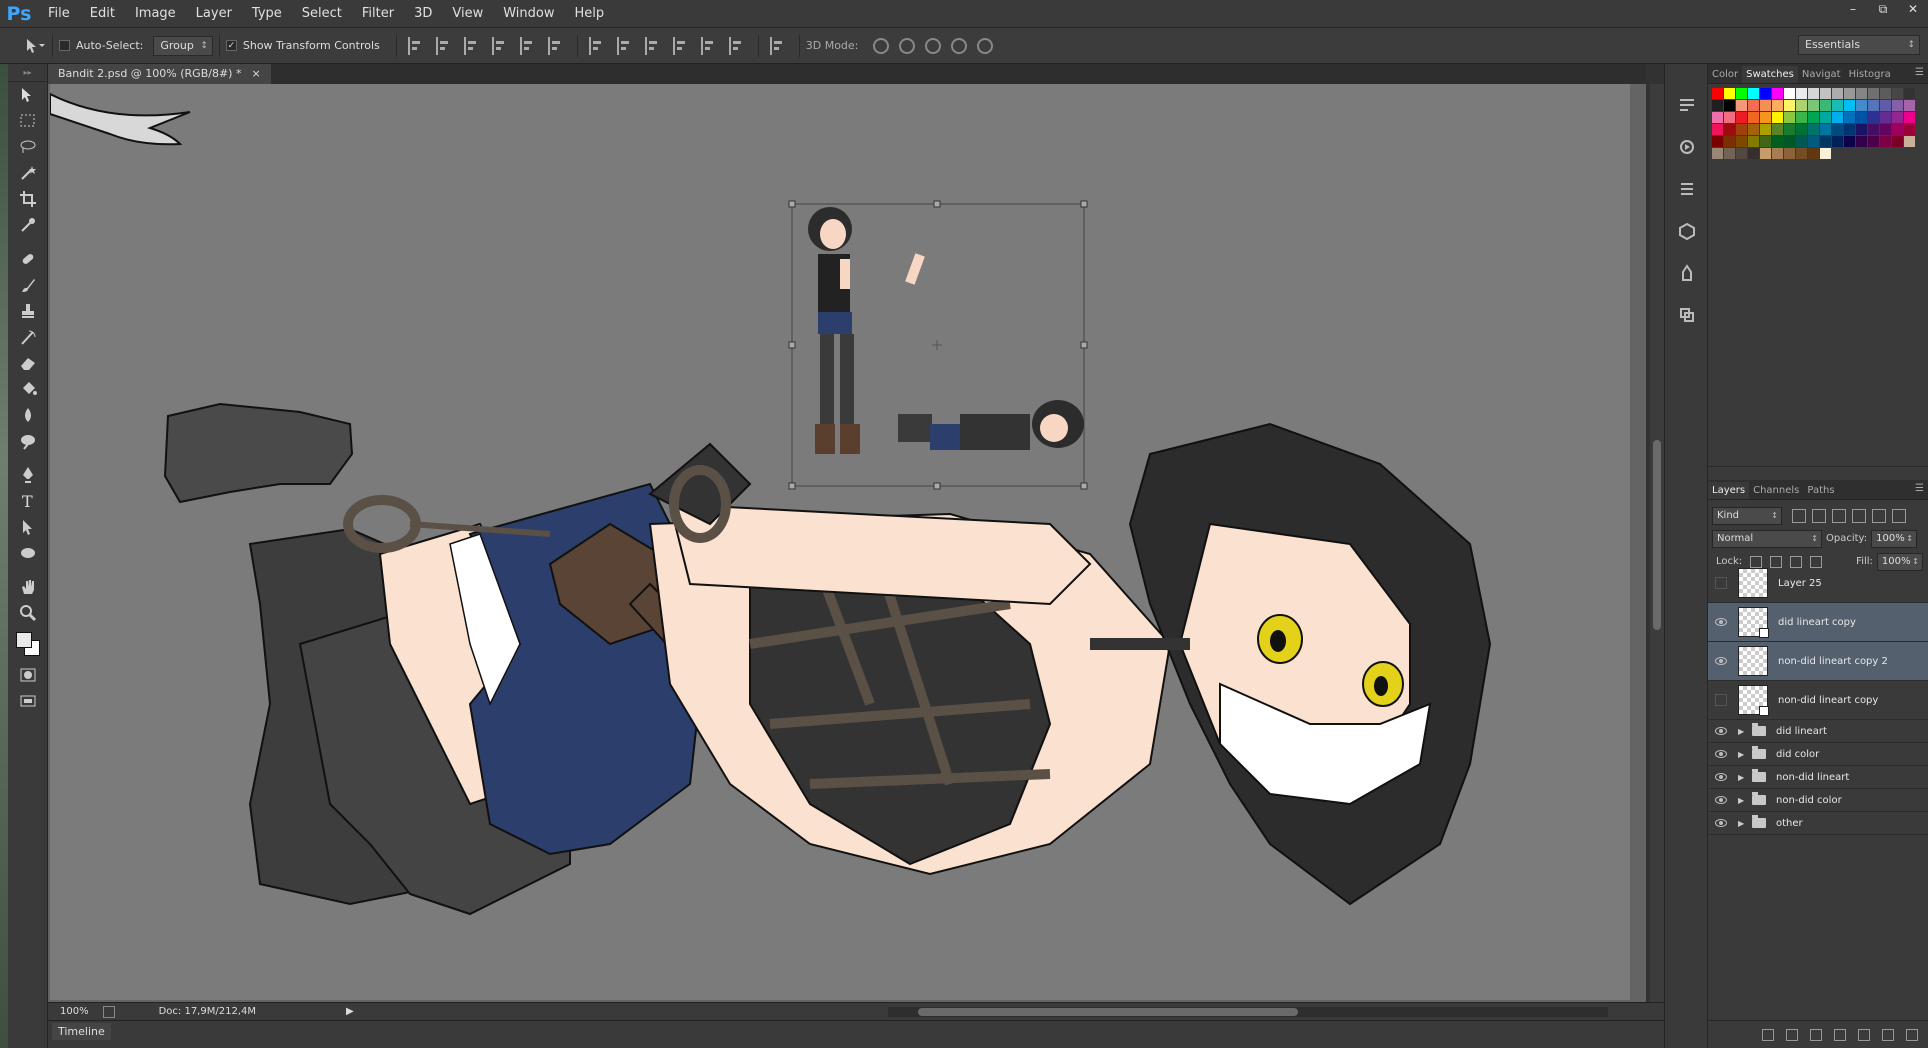 The height and width of the screenshot is (1048, 1928). What do you see at coordinates (28, 147) in the screenshot?
I see `lasso-tool-icon` at bounding box center [28, 147].